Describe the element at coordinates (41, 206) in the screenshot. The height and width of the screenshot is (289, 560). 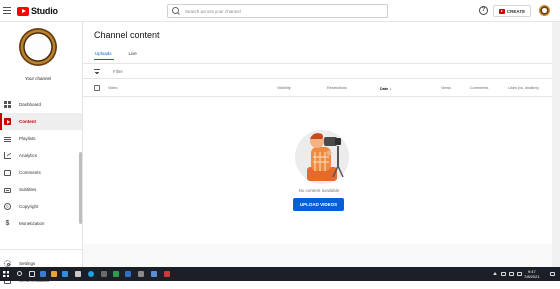
I see `sidebar-item-copyright: © Copyright` at that location.